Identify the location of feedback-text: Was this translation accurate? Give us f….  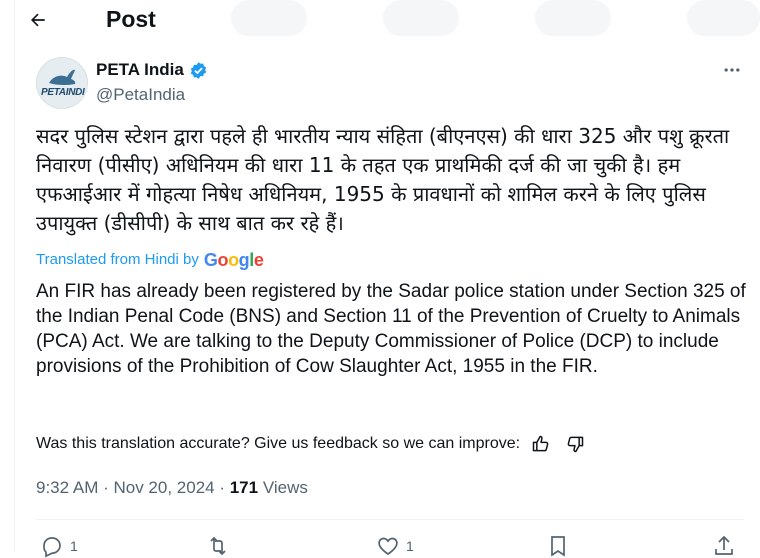
(278, 443).